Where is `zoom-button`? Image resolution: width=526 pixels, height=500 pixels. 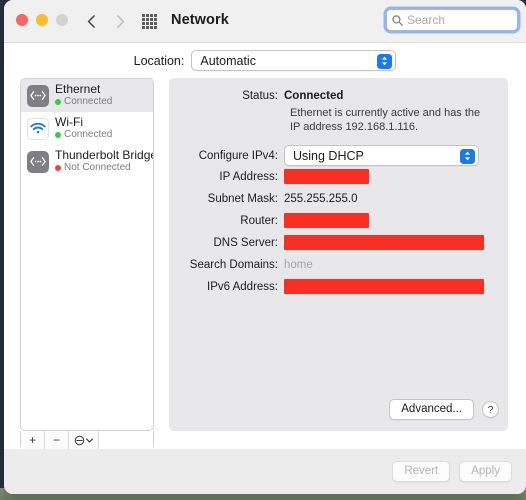 zoom-button is located at coordinates (62, 20).